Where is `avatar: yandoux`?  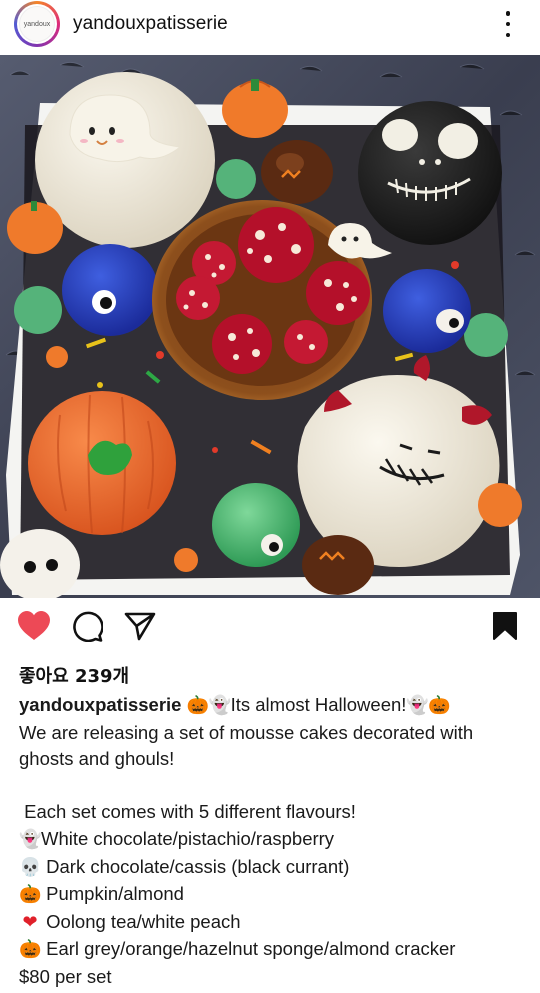
avatar: yandoux is located at coordinates (37, 24).